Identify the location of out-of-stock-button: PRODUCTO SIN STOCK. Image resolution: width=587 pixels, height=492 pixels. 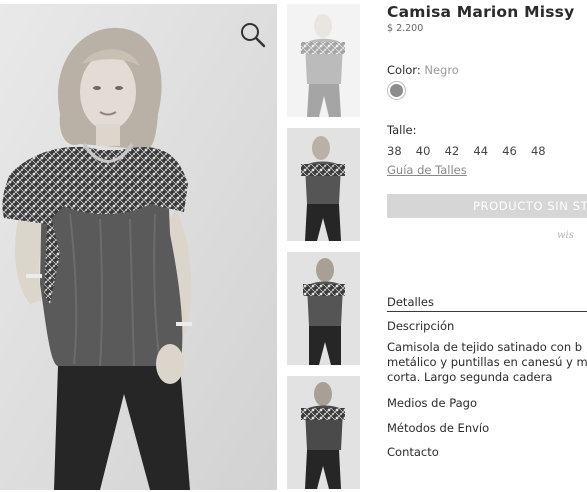
(487, 206).